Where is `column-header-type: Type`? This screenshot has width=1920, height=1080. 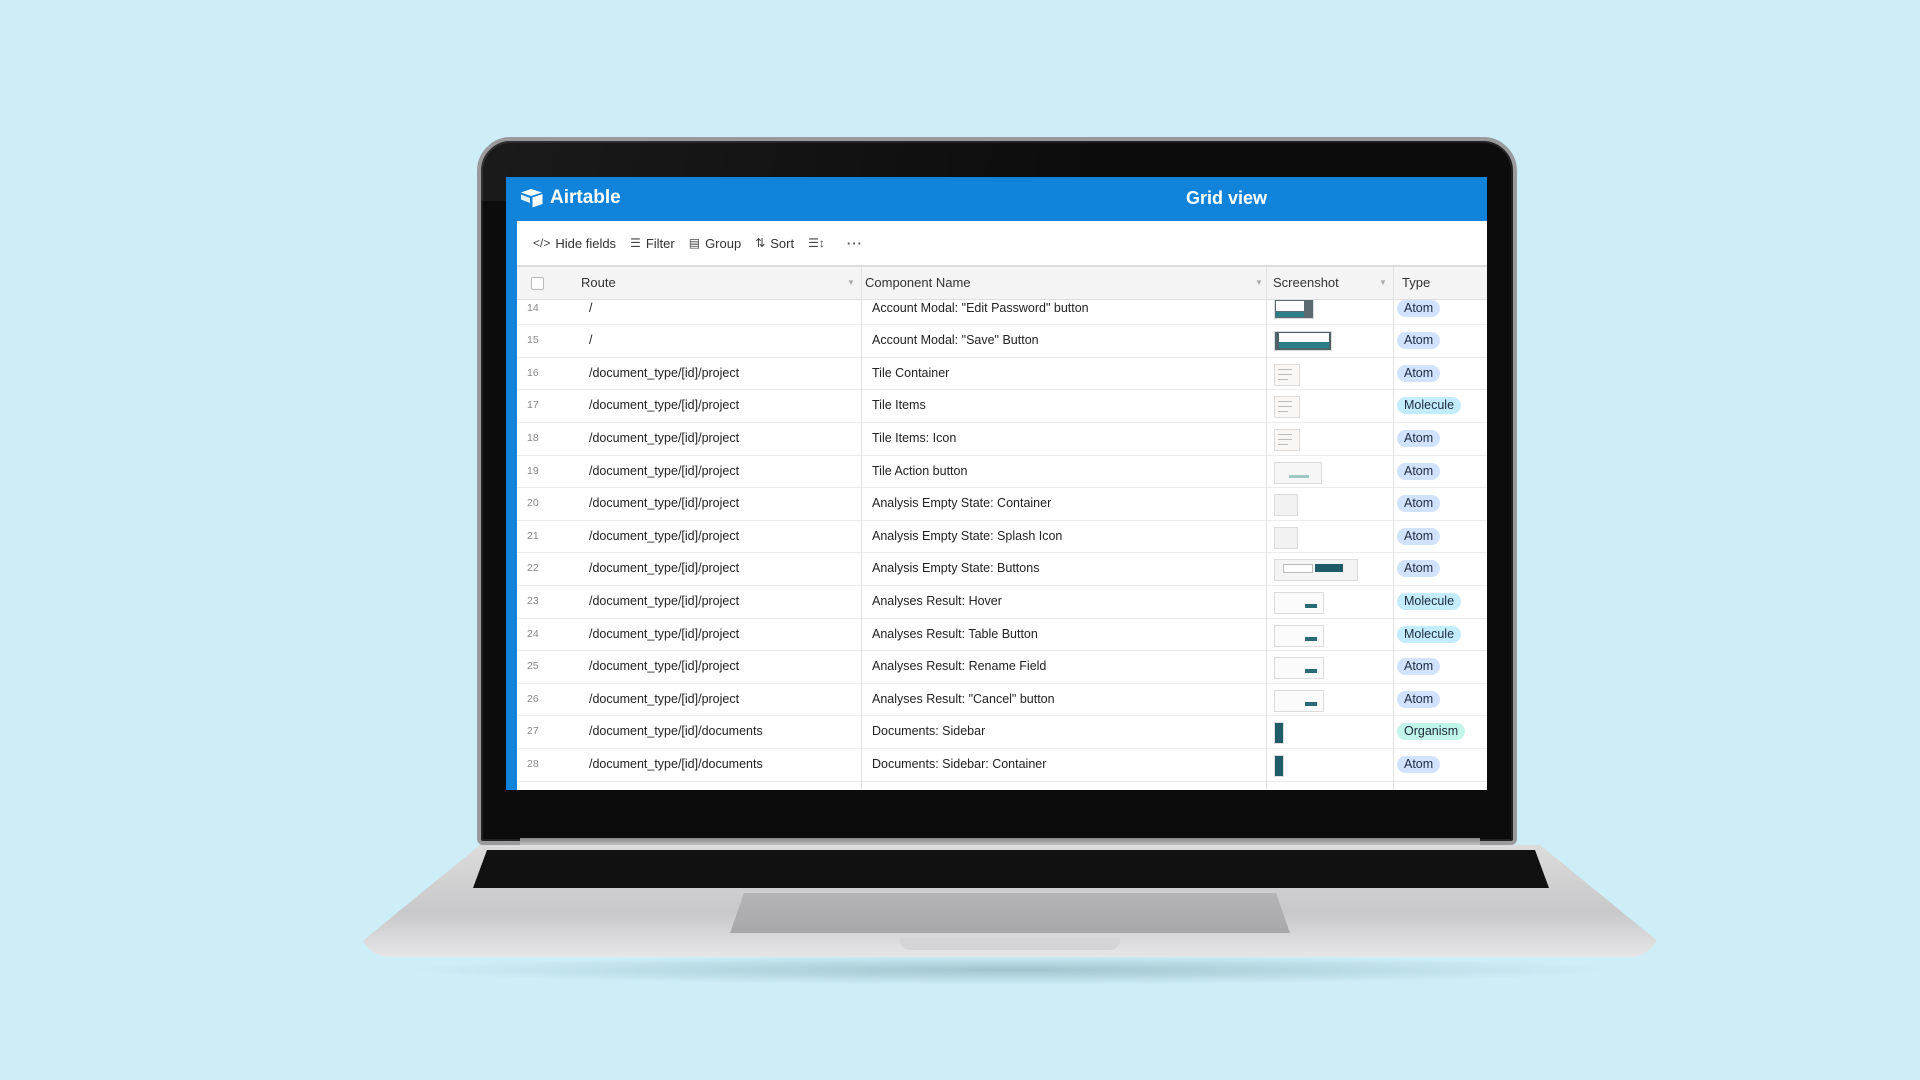 column-header-type: Type is located at coordinates (1442, 283).